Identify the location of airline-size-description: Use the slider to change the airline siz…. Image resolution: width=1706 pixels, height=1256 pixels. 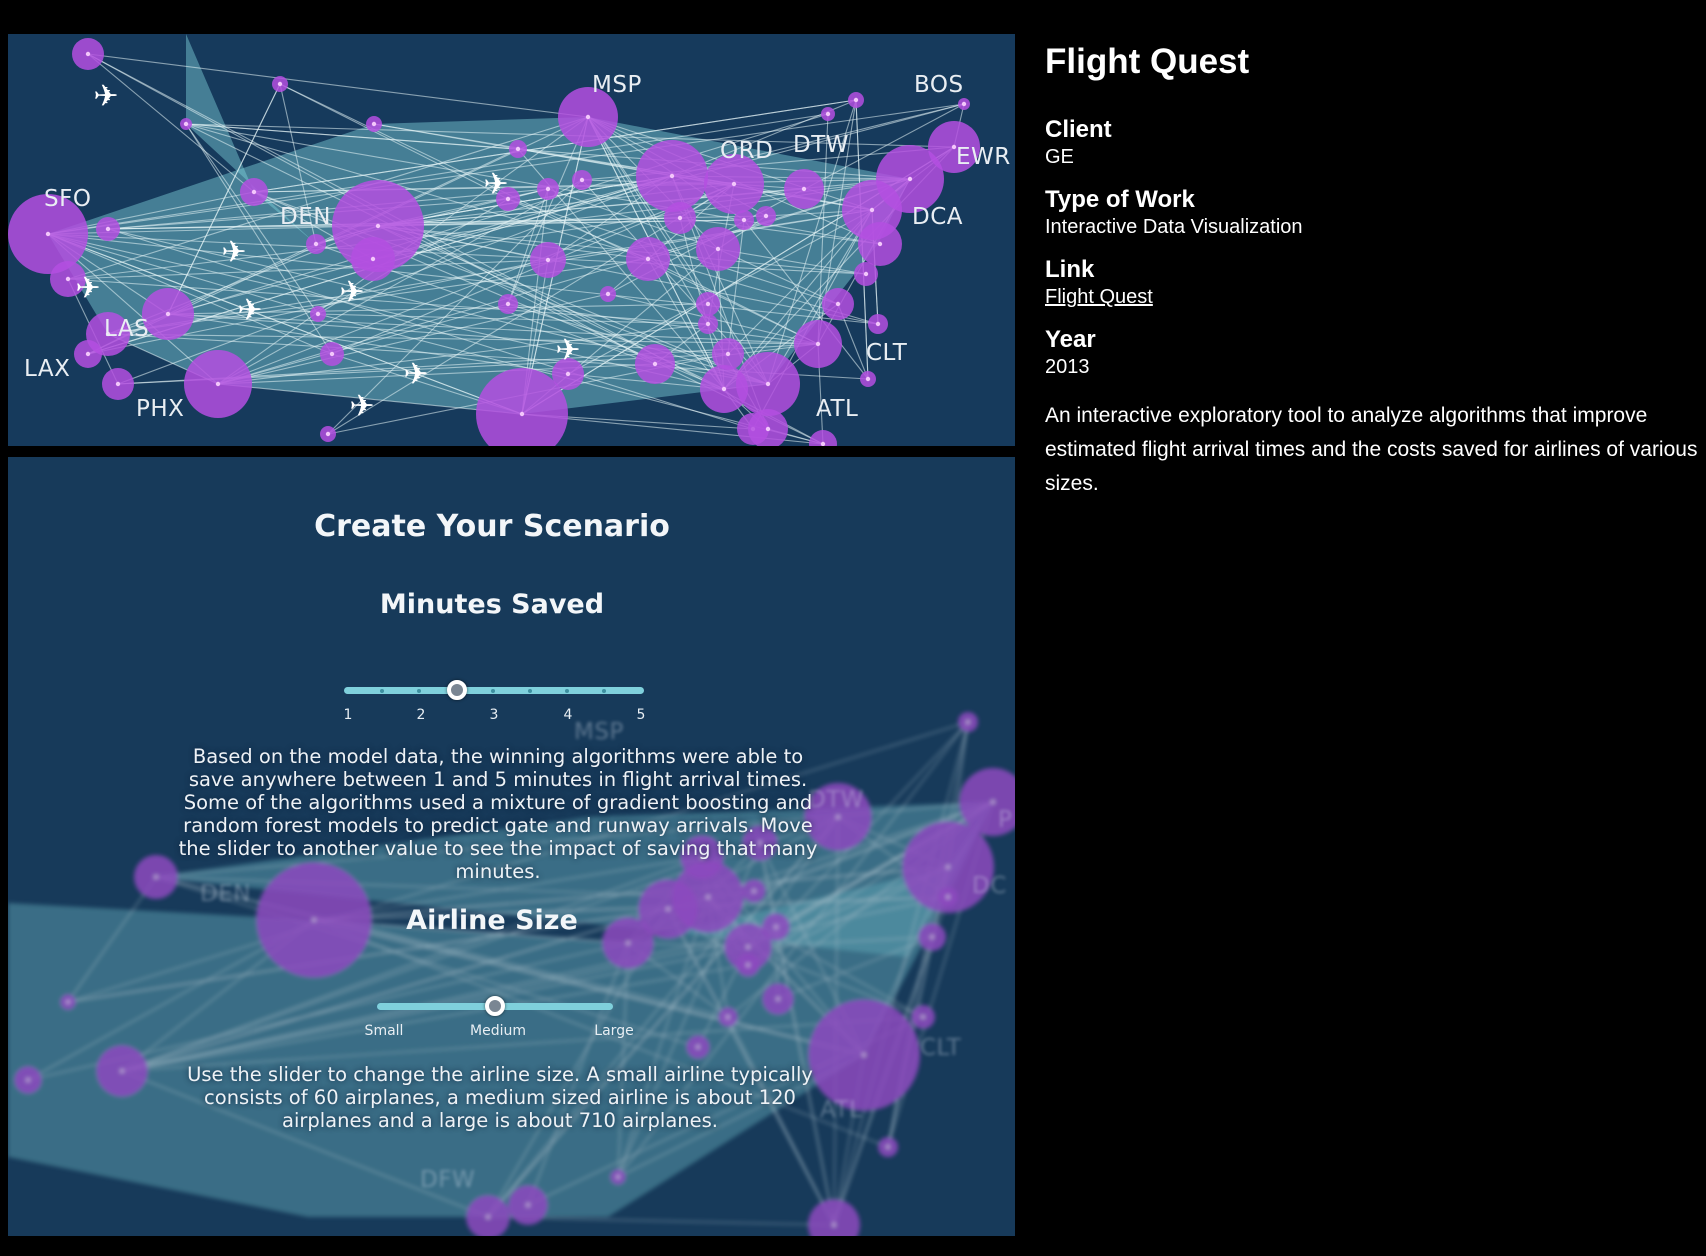
(500, 1097).